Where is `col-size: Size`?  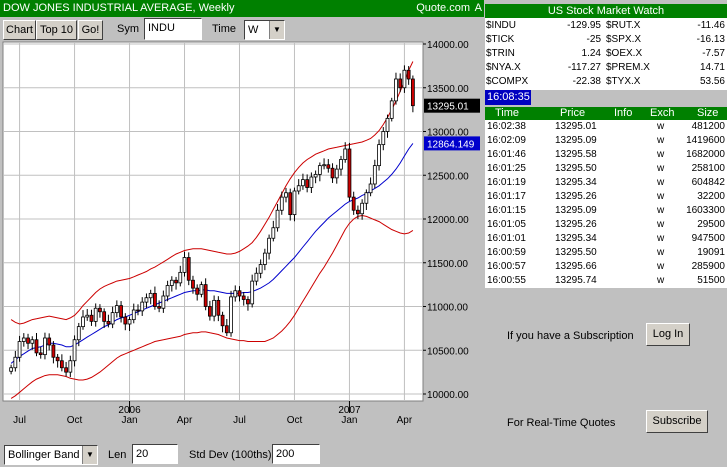
col-size: Size is located at coordinates (708, 113).